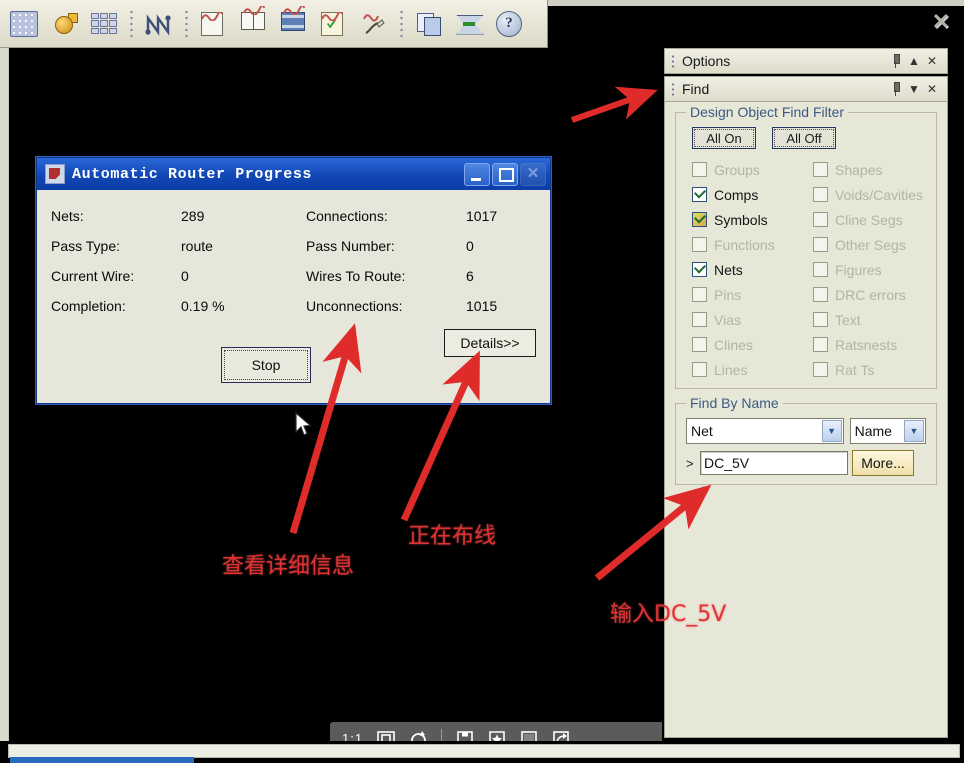 The image size is (964, 763). I want to click on checkbox-label: Functions, so click(744, 244).